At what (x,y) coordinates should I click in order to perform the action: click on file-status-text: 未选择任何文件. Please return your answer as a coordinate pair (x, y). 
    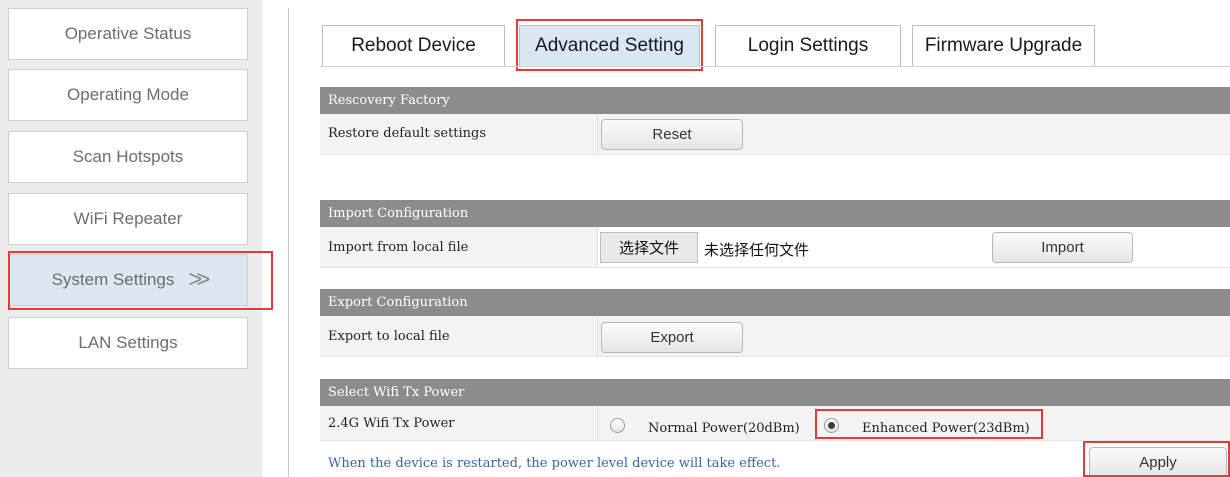
    Looking at the image, I should click on (757, 250).